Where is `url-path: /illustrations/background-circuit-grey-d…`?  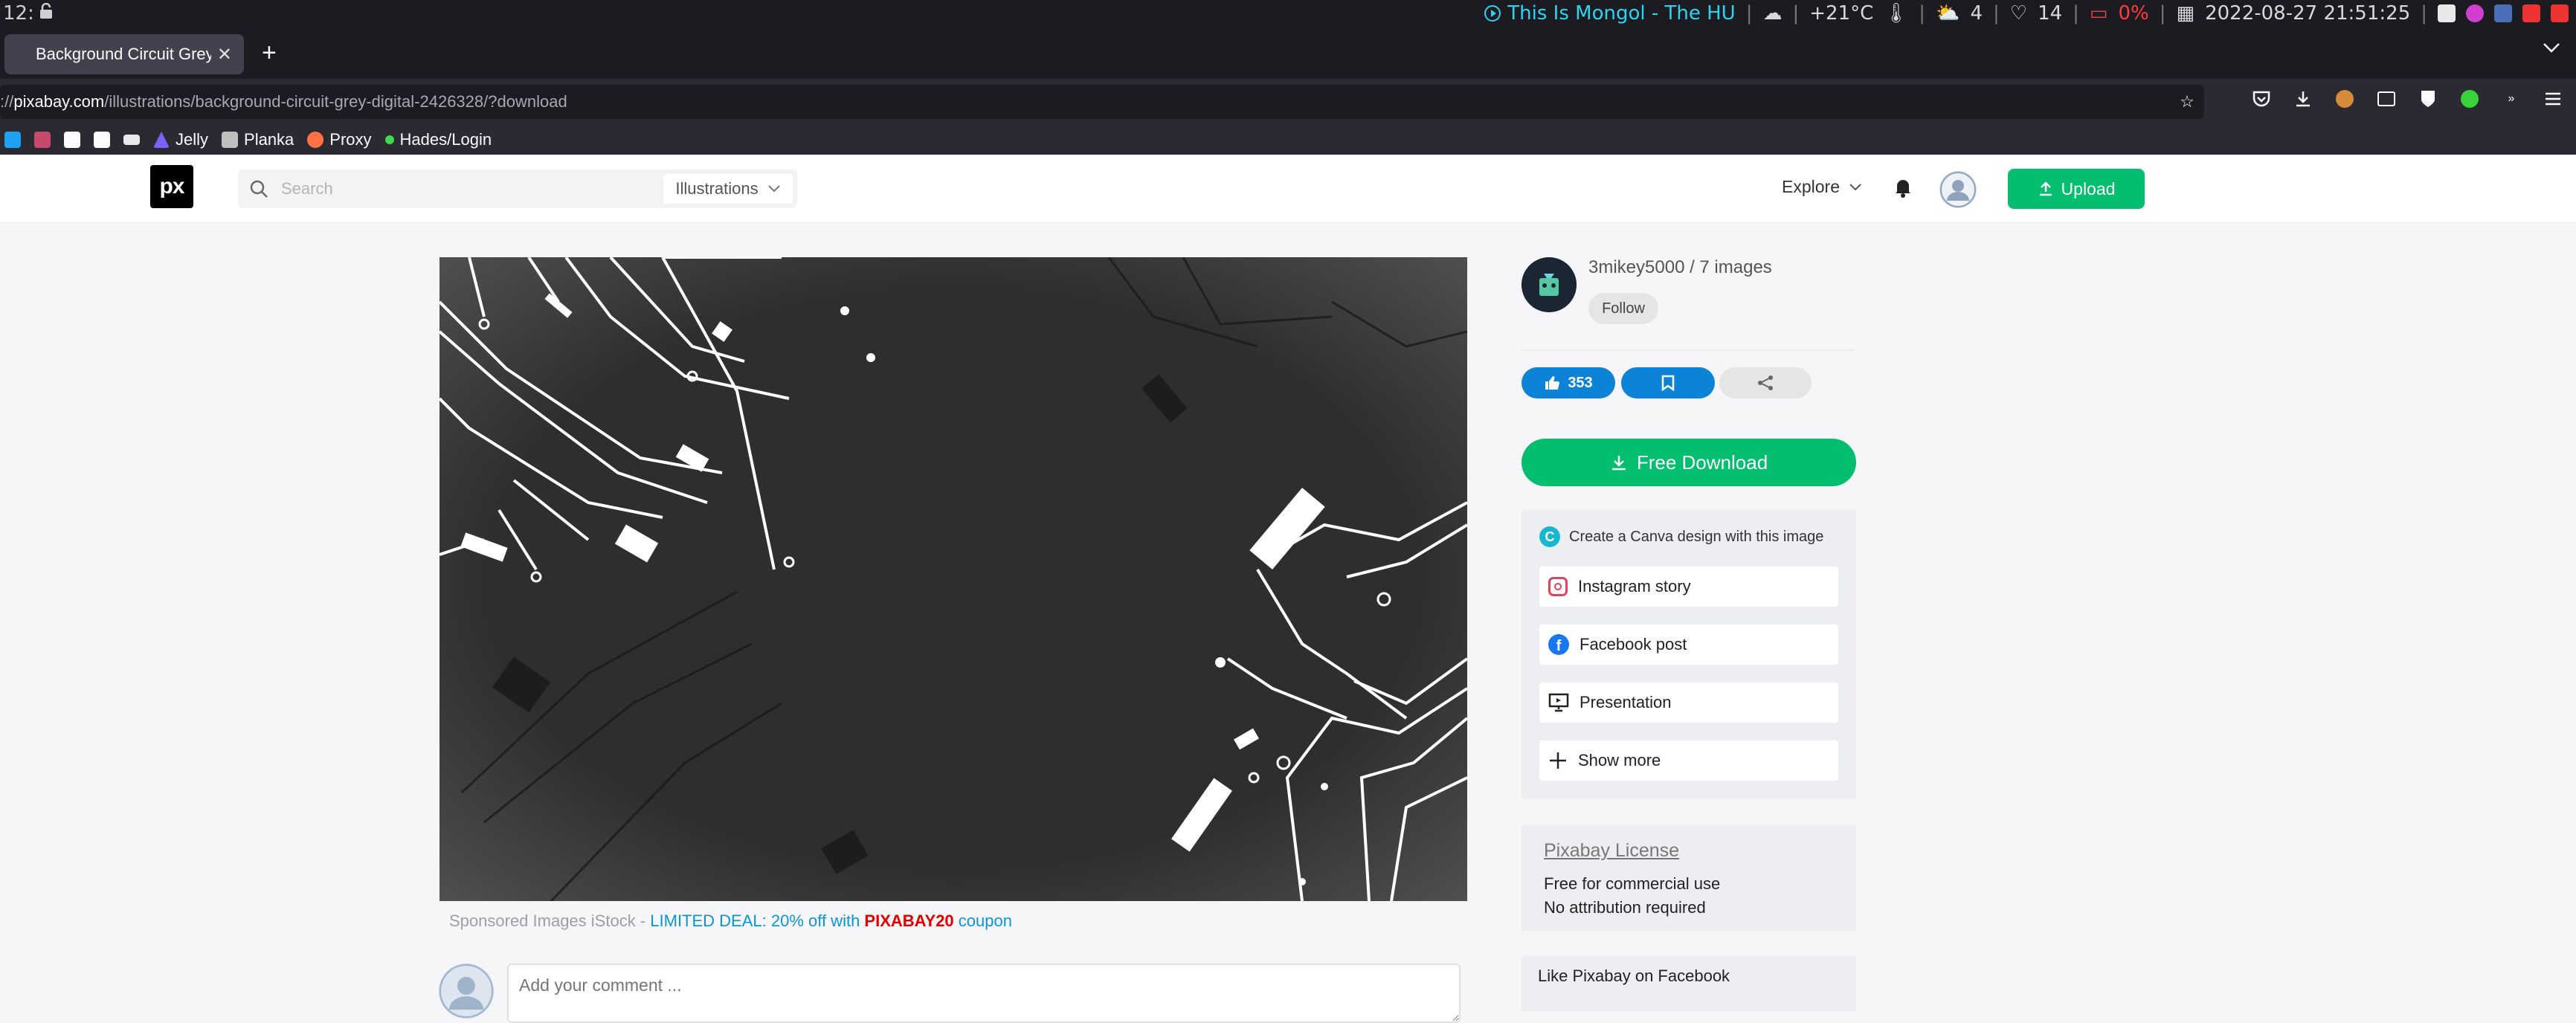
url-path: /illustrations/background-circuit-grey-d… is located at coordinates (335, 101).